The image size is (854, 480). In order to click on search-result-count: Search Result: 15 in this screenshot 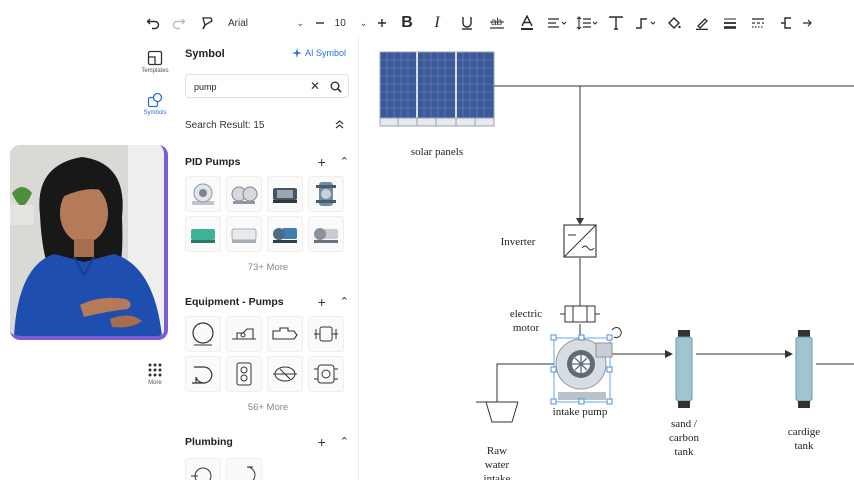, I will do `click(225, 125)`.